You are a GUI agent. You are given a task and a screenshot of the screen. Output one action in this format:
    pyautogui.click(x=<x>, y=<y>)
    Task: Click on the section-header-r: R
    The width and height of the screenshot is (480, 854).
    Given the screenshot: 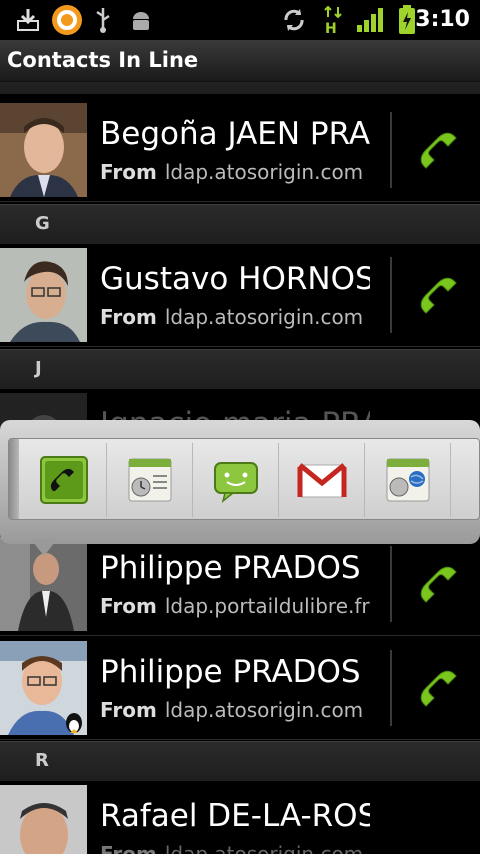 What is the action you would take?
    pyautogui.click(x=240, y=761)
    